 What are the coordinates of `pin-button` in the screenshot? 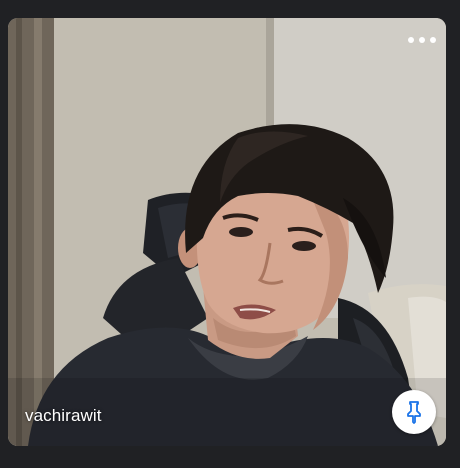 It's located at (414, 412).